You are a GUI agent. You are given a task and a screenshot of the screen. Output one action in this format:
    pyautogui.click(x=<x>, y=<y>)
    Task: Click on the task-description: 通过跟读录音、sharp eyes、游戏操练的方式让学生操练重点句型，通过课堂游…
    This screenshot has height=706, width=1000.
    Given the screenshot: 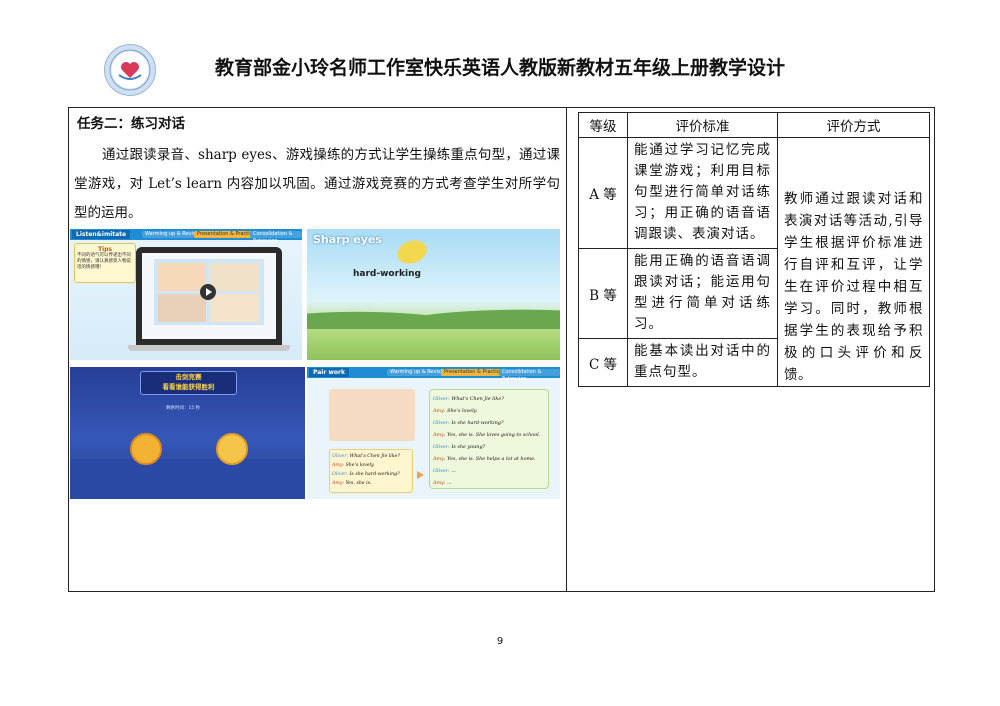 What is the action you would take?
    pyautogui.click(x=317, y=184)
    